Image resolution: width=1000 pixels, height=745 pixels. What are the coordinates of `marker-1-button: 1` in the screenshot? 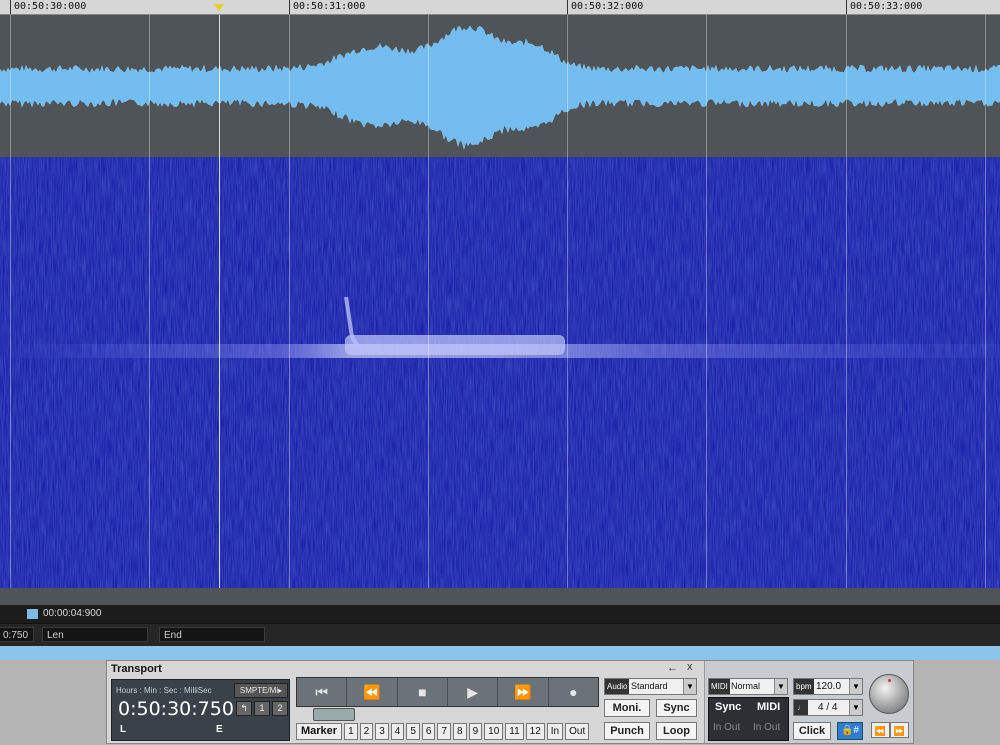 It's located at (351, 731).